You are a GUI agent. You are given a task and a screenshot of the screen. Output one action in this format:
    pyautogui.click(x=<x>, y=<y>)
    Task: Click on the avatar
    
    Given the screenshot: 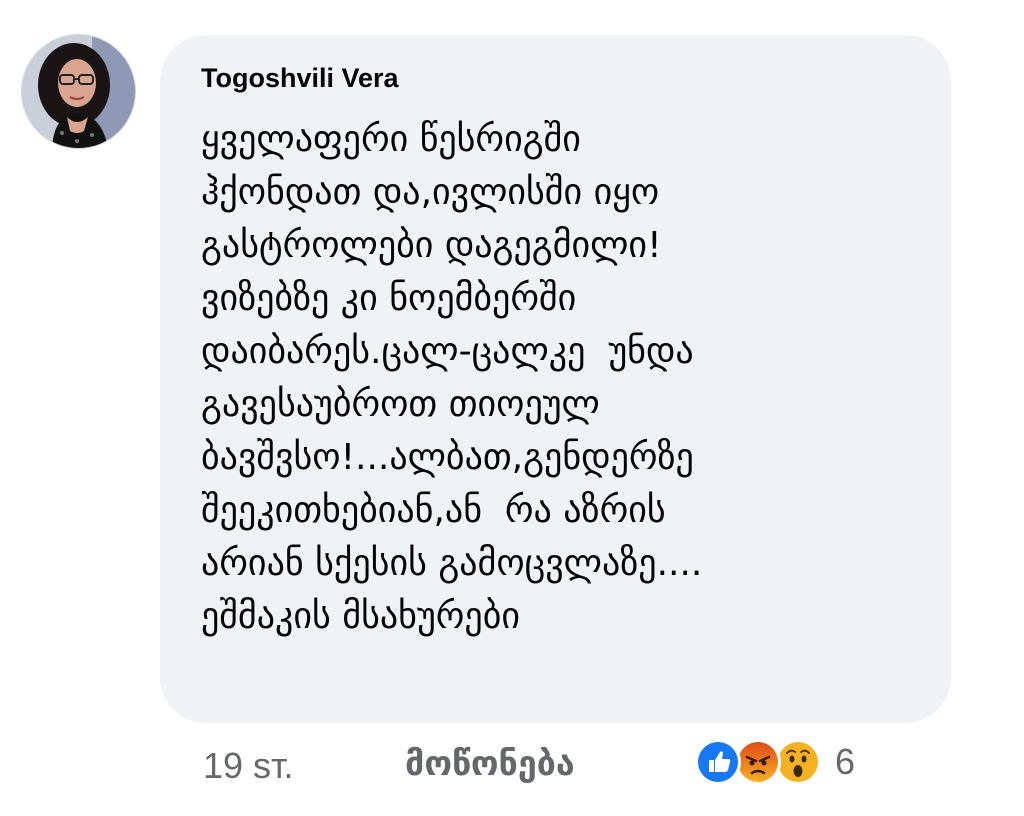 What is the action you would take?
    pyautogui.click(x=78, y=91)
    